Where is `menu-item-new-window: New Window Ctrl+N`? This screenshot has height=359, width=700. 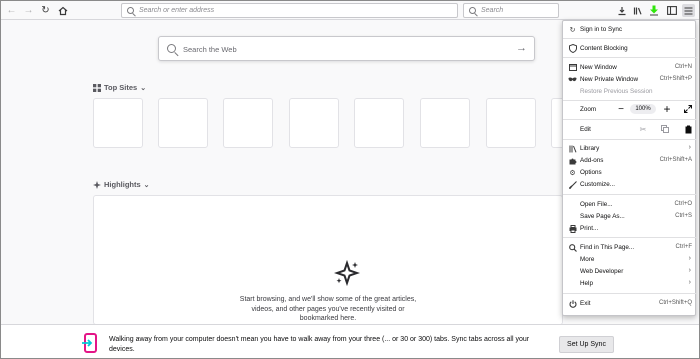 menu-item-new-window: New Window Ctrl+N is located at coordinates (630, 67).